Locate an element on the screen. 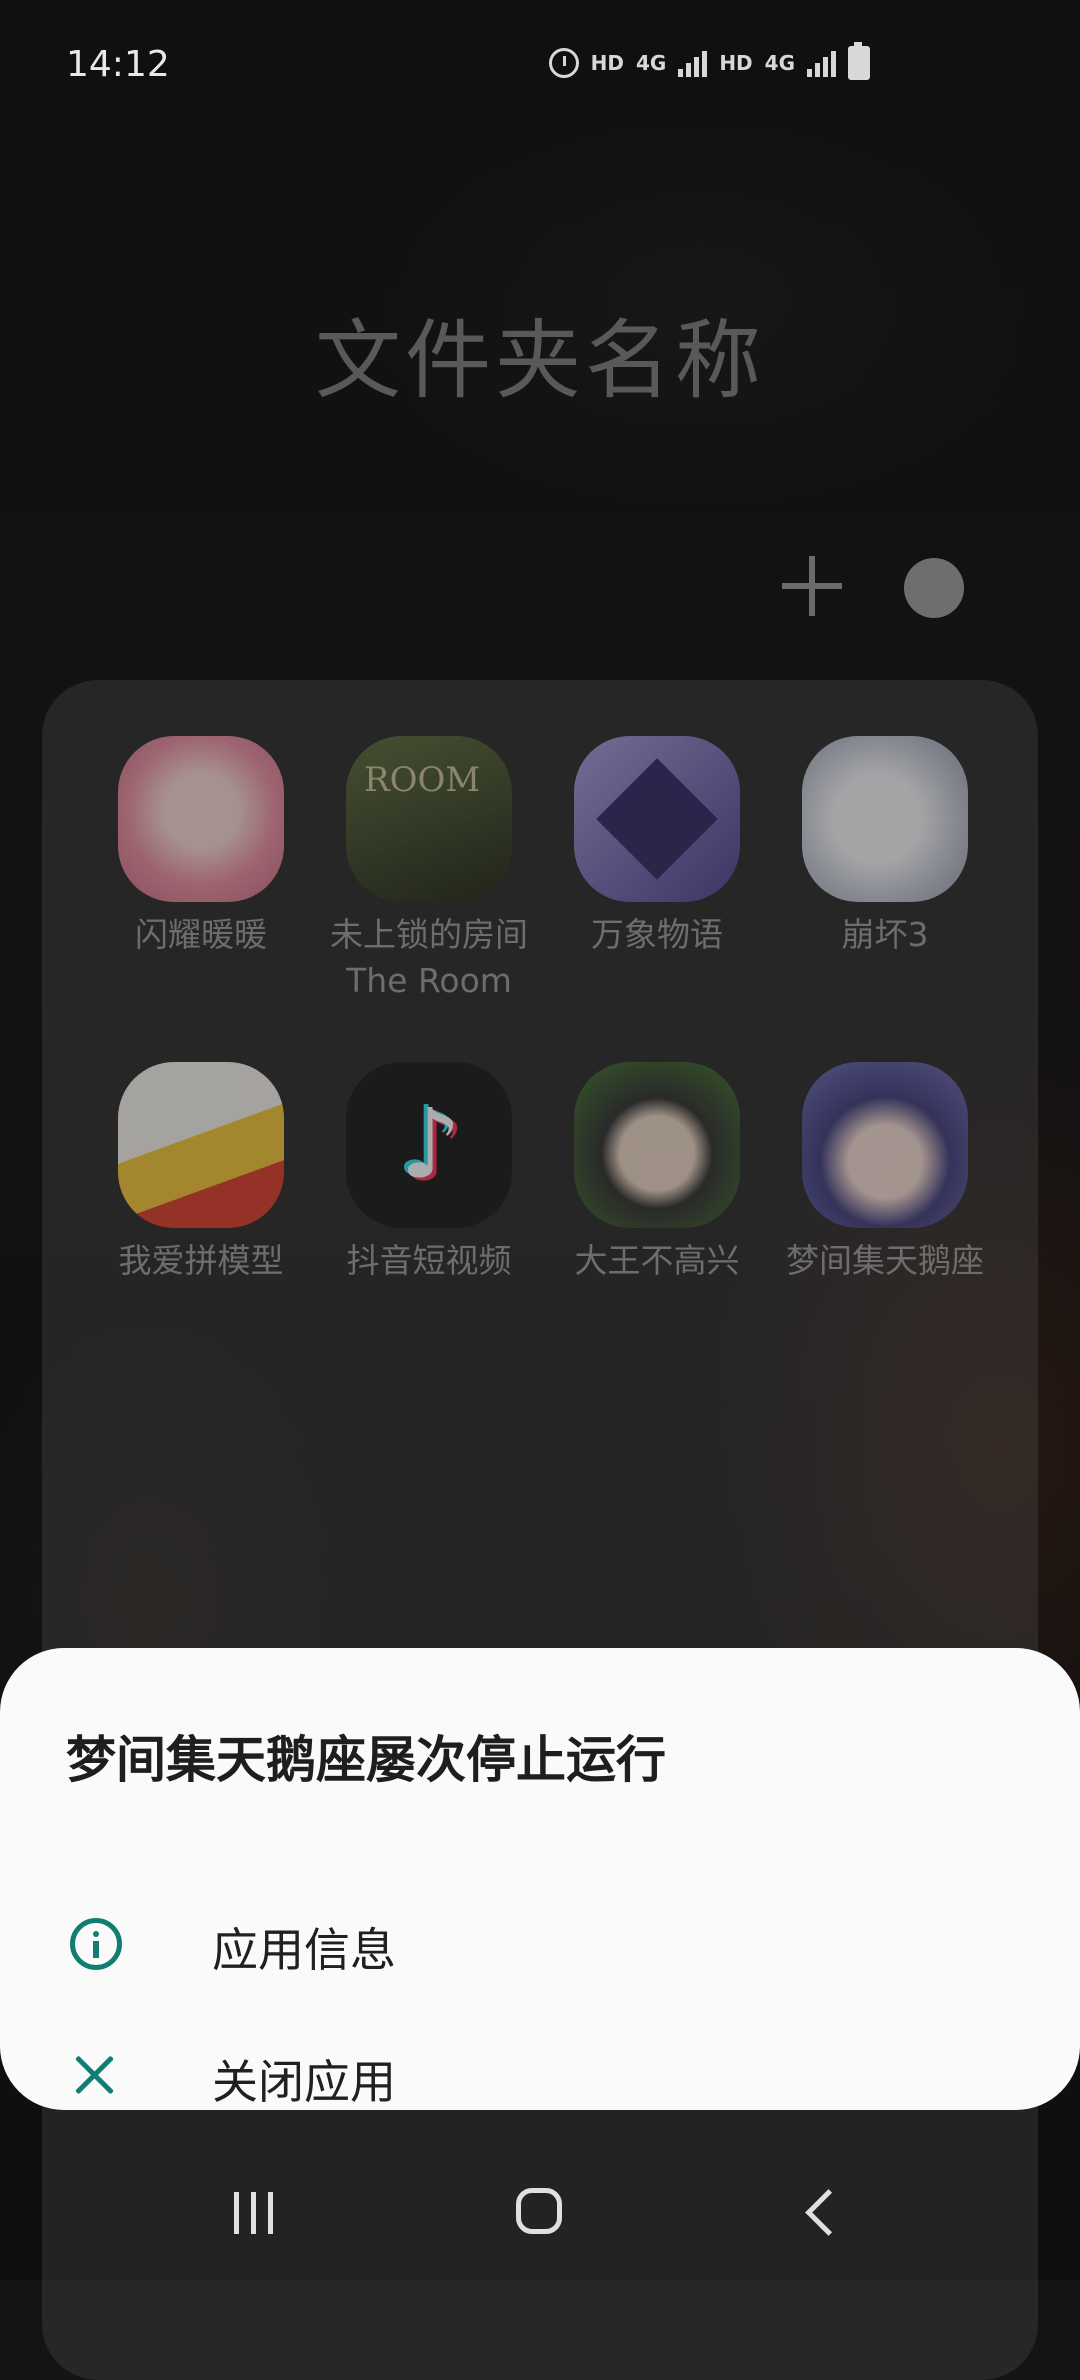  douyin-icon: ♪ is located at coordinates (429, 1145).